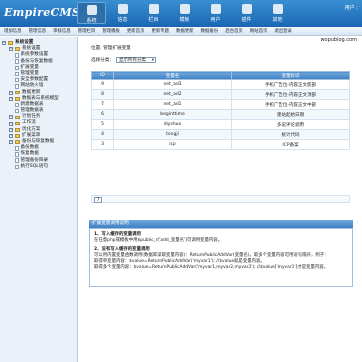 The image size is (362, 362). What do you see at coordinates (290, 75) in the screenshot?
I see `col-label-header: 变量标识` at bounding box center [290, 75].